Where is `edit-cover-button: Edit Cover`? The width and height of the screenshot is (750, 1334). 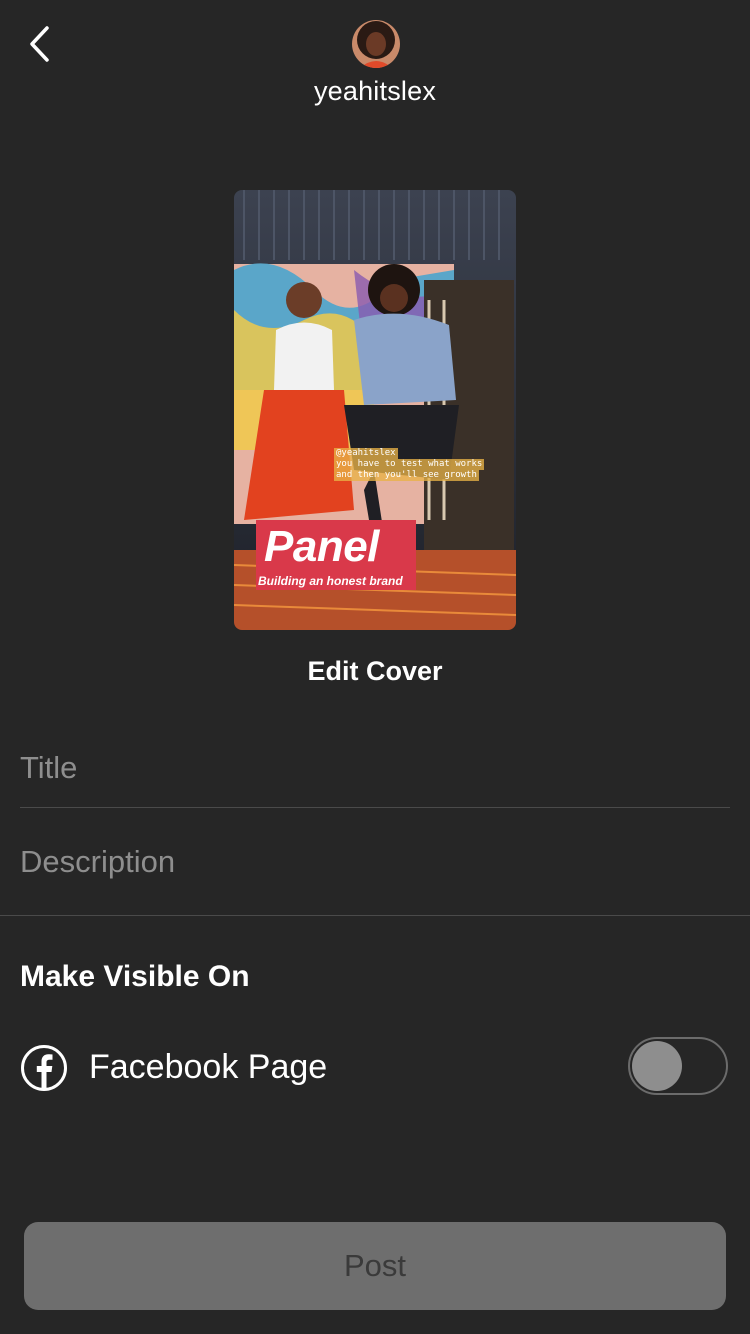
edit-cover-button: Edit Cover is located at coordinates (375, 671).